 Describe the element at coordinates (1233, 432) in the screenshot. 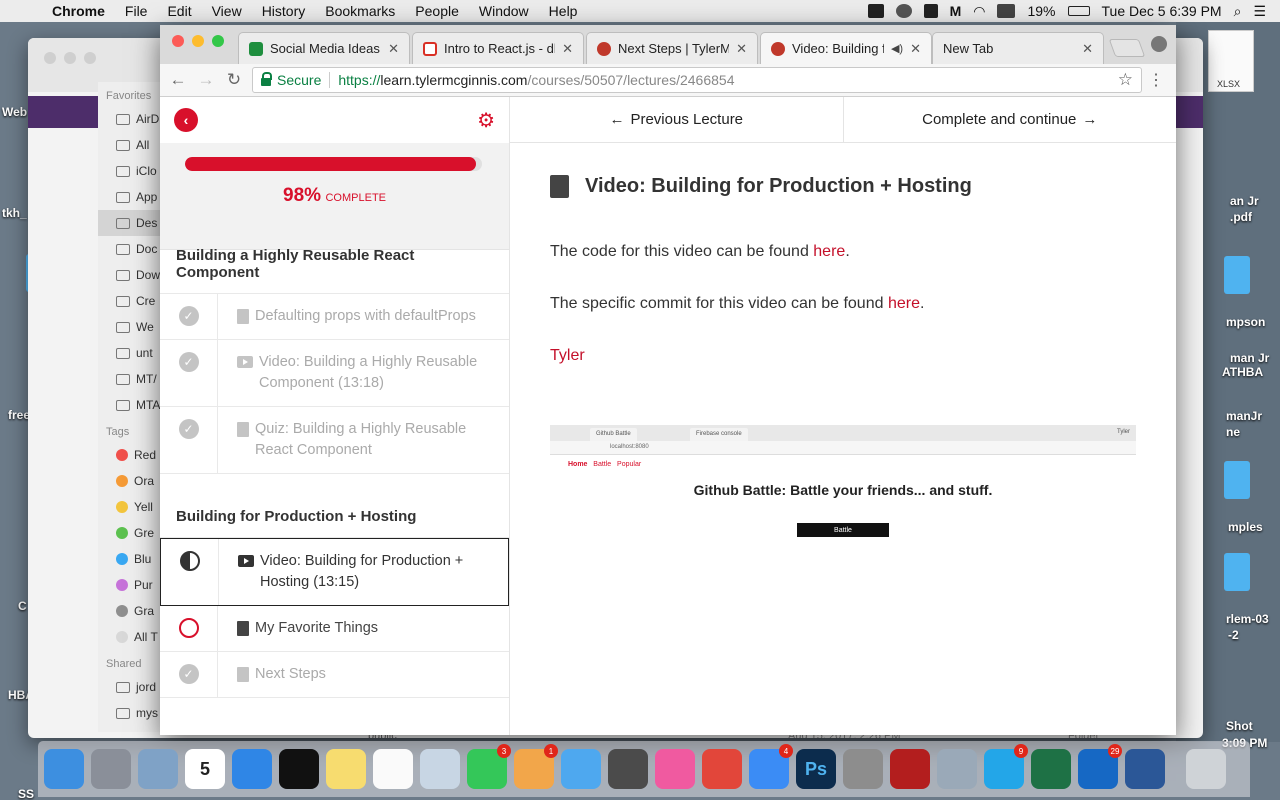

I see `desktop-label: ne` at that location.